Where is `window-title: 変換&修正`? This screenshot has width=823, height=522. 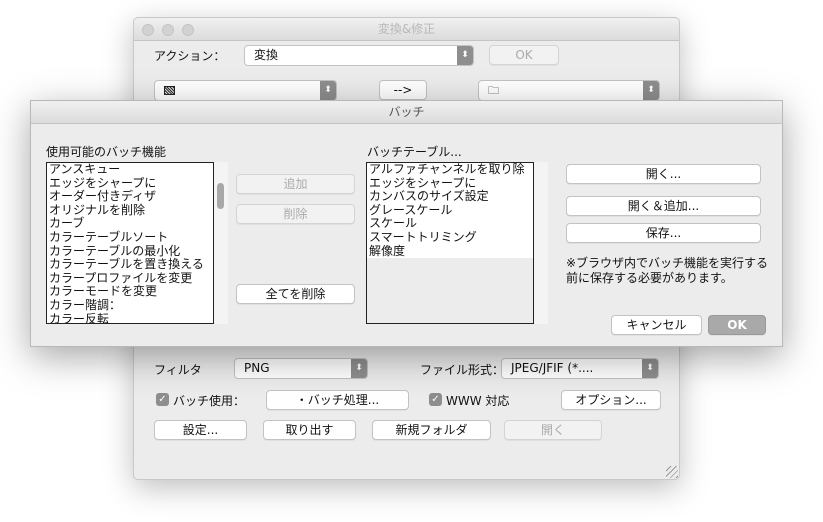 window-title: 変換&修正 is located at coordinates (406, 29).